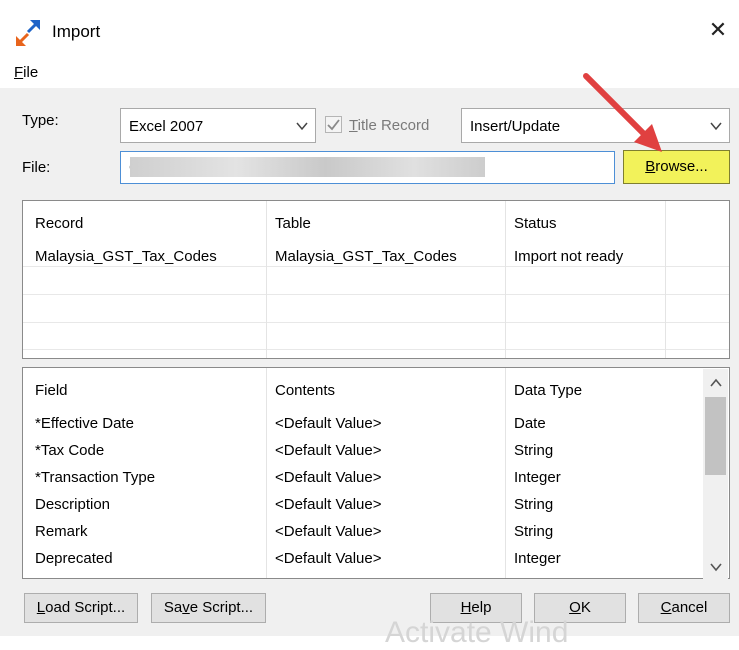  What do you see at coordinates (369, 29) in the screenshot?
I see `title-bar` at bounding box center [369, 29].